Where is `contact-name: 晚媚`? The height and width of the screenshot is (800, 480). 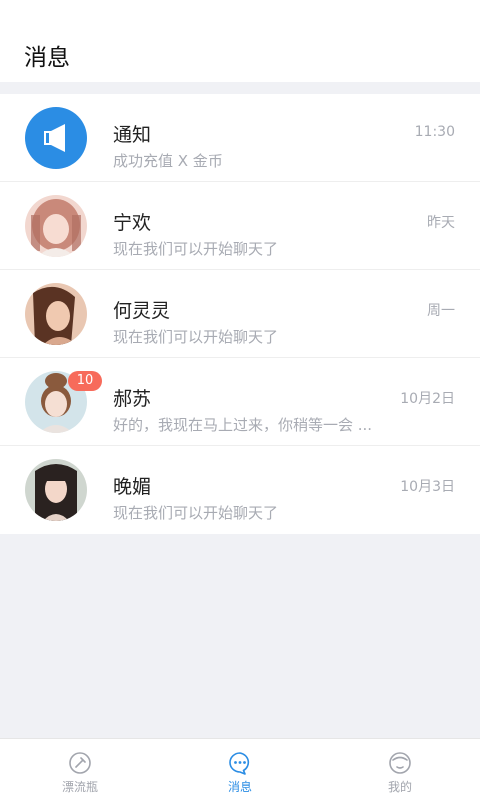 contact-name: 晚媚 is located at coordinates (132, 487).